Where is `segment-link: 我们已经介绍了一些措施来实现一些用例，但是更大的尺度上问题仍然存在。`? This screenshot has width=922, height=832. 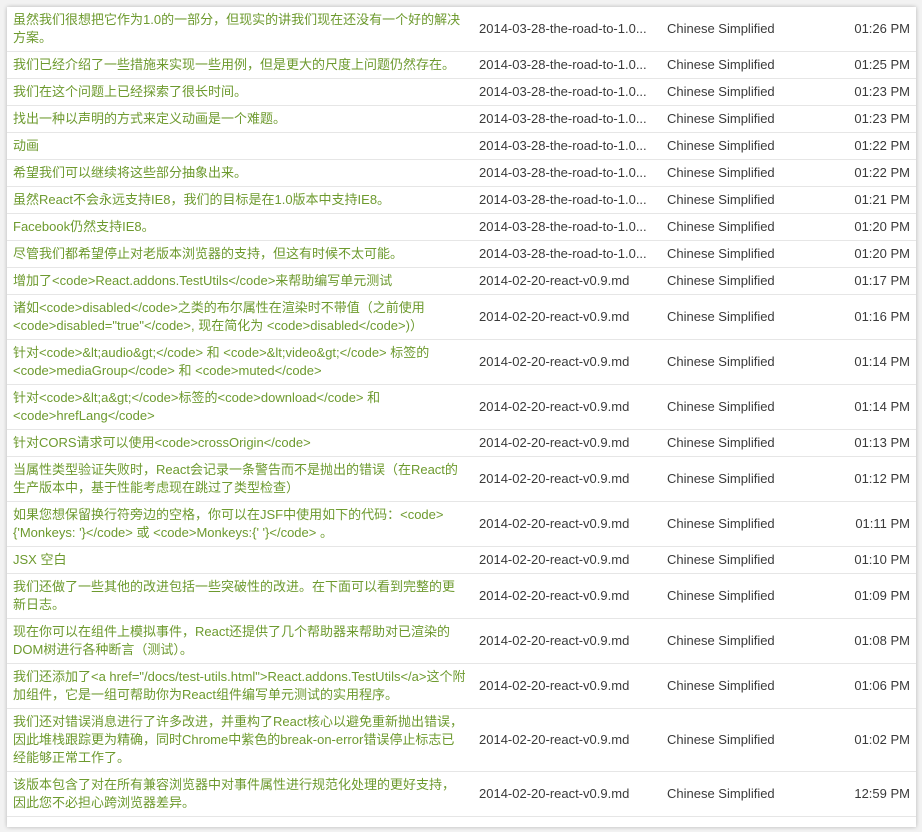
segment-link: 我们已经介绍了一些措施来实现一些用例，但是更大的尺度上问题仍然存在。 is located at coordinates (234, 64).